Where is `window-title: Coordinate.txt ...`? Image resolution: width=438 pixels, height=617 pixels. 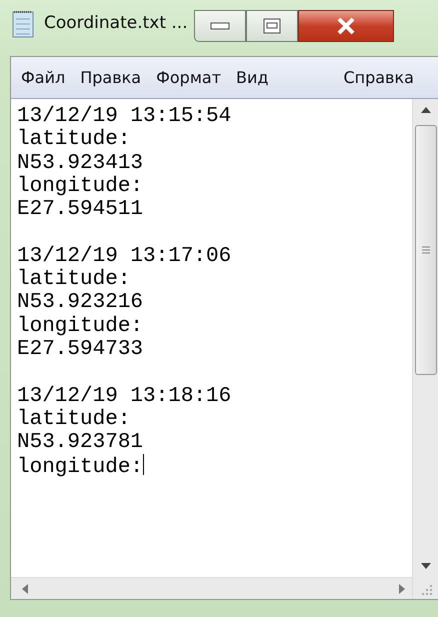
window-title: Coordinate.txt ... is located at coordinates (116, 24).